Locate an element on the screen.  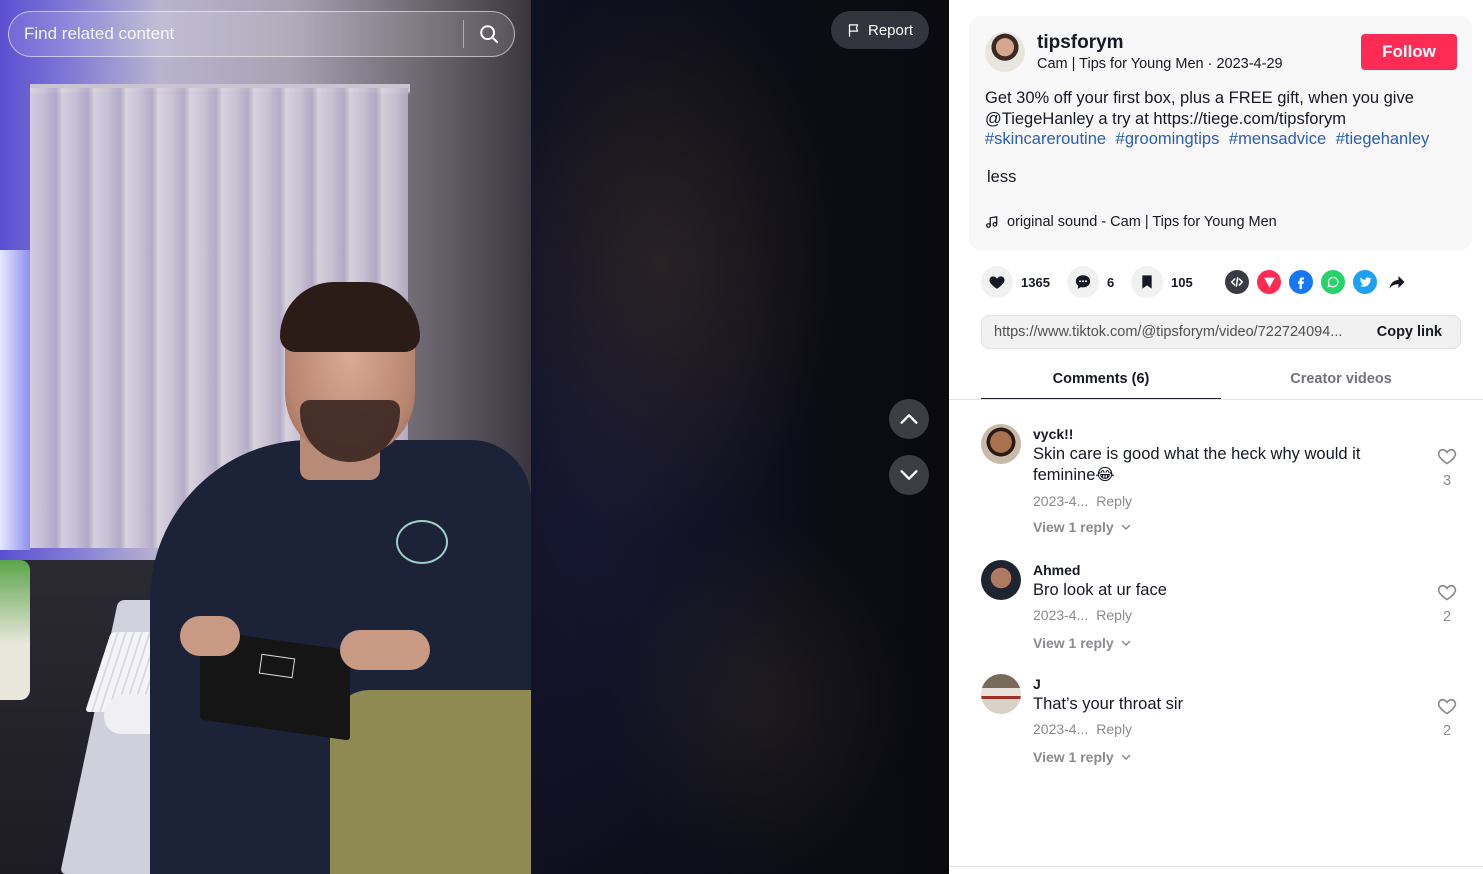
flag-icon is located at coordinates (853, 30).